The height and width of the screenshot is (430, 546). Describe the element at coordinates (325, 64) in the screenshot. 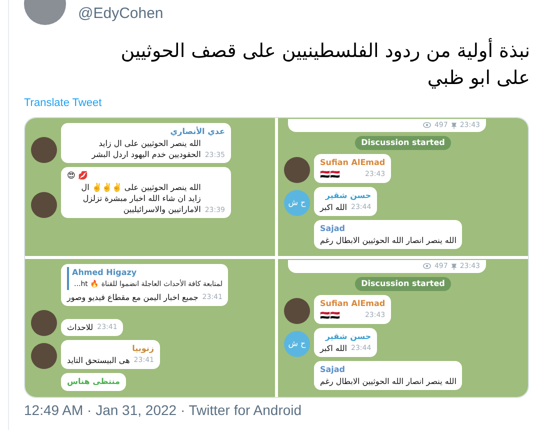

I see `tweet-text: نبذة أولية من ردود الفلسطينيين على قصف الحوثيين على ابو ظبي` at that location.